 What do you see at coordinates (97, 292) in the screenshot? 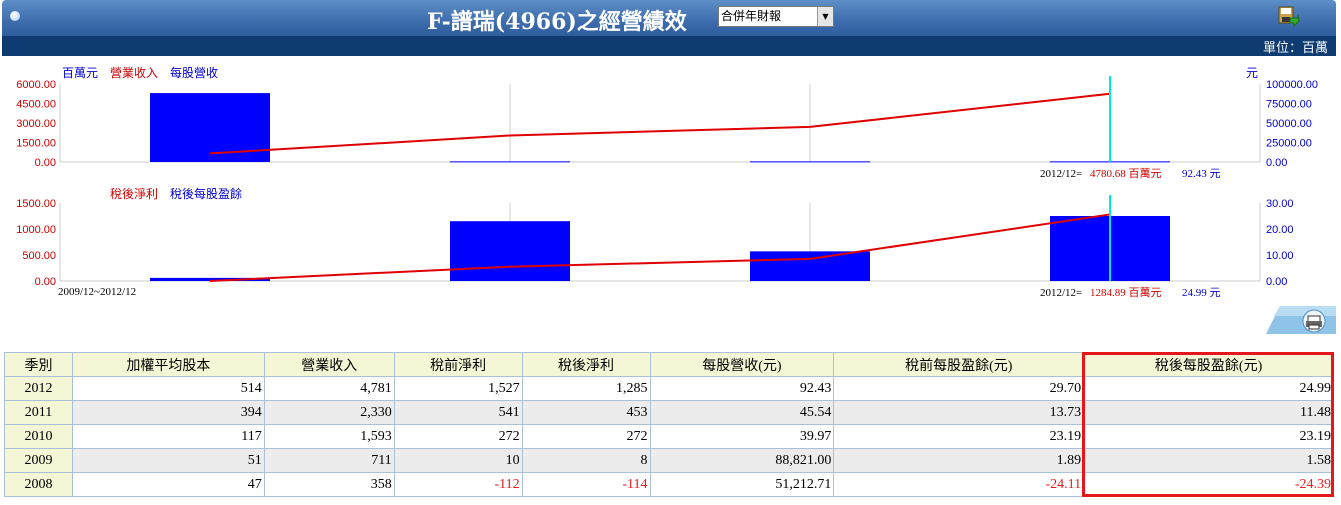
I see `range-label: 2009/12~2012/12` at bounding box center [97, 292].